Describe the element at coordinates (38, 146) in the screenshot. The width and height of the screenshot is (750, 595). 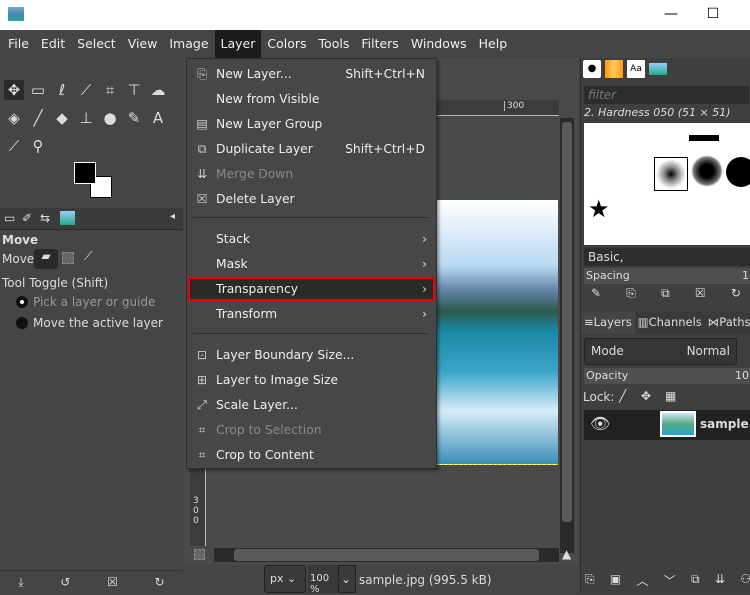
I see `zoom-icon: ⚲` at that location.